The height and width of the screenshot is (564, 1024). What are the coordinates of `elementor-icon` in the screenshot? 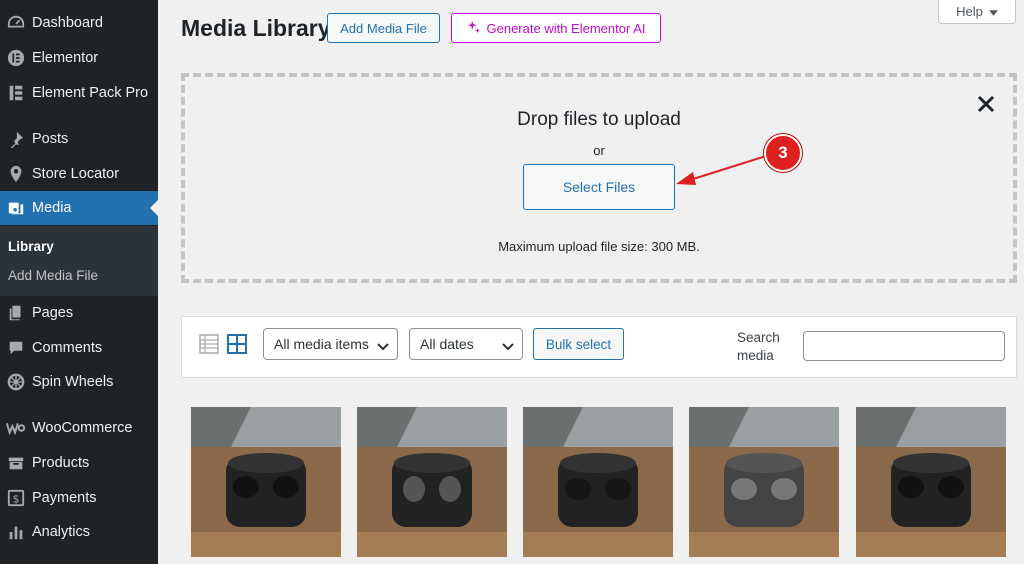 It's located at (16, 58).